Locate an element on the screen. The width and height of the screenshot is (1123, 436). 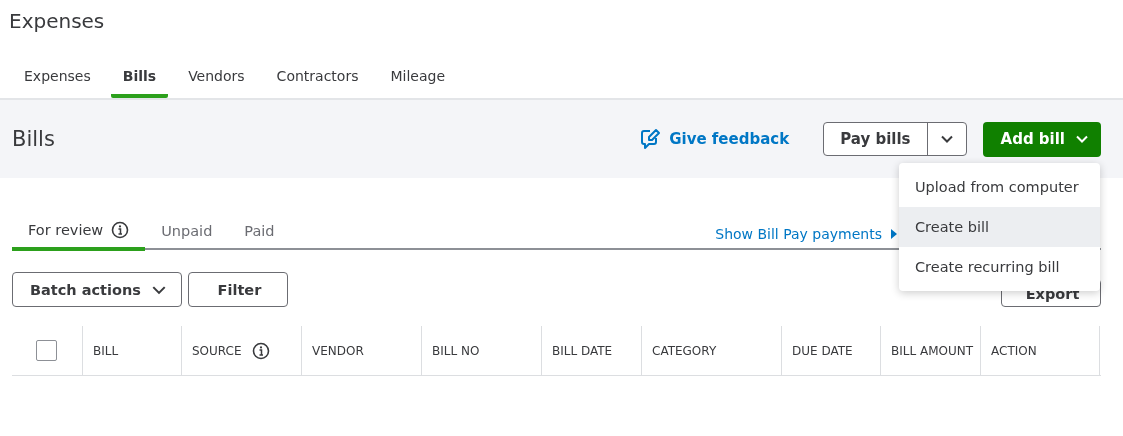
show-bill-pay-payments-link: Show Bill Pay payments is located at coordinates (806, 237).